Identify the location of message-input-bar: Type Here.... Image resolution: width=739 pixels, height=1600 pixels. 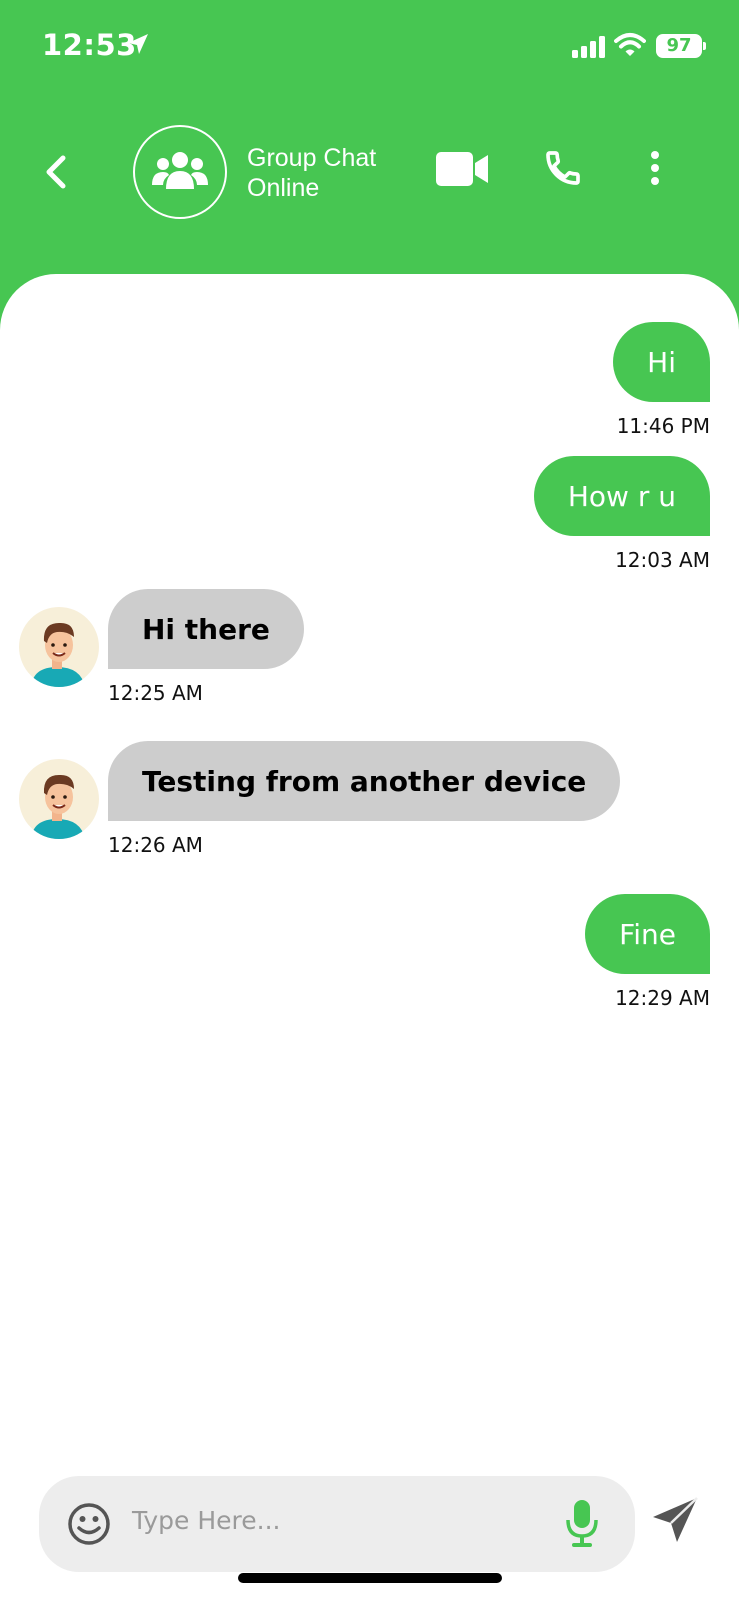
(337, 1524).